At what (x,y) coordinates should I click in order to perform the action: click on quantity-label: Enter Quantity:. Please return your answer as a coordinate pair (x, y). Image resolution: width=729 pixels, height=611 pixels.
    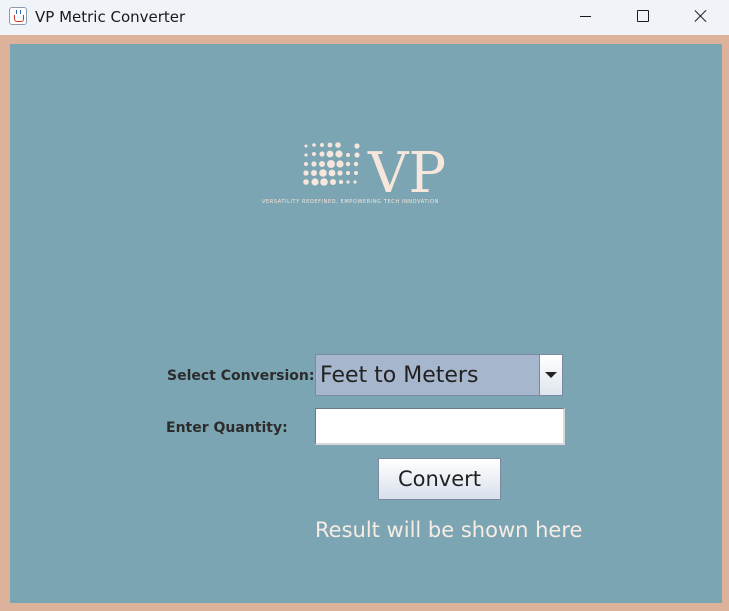
    Looking at the image, I should click on (227, 428).